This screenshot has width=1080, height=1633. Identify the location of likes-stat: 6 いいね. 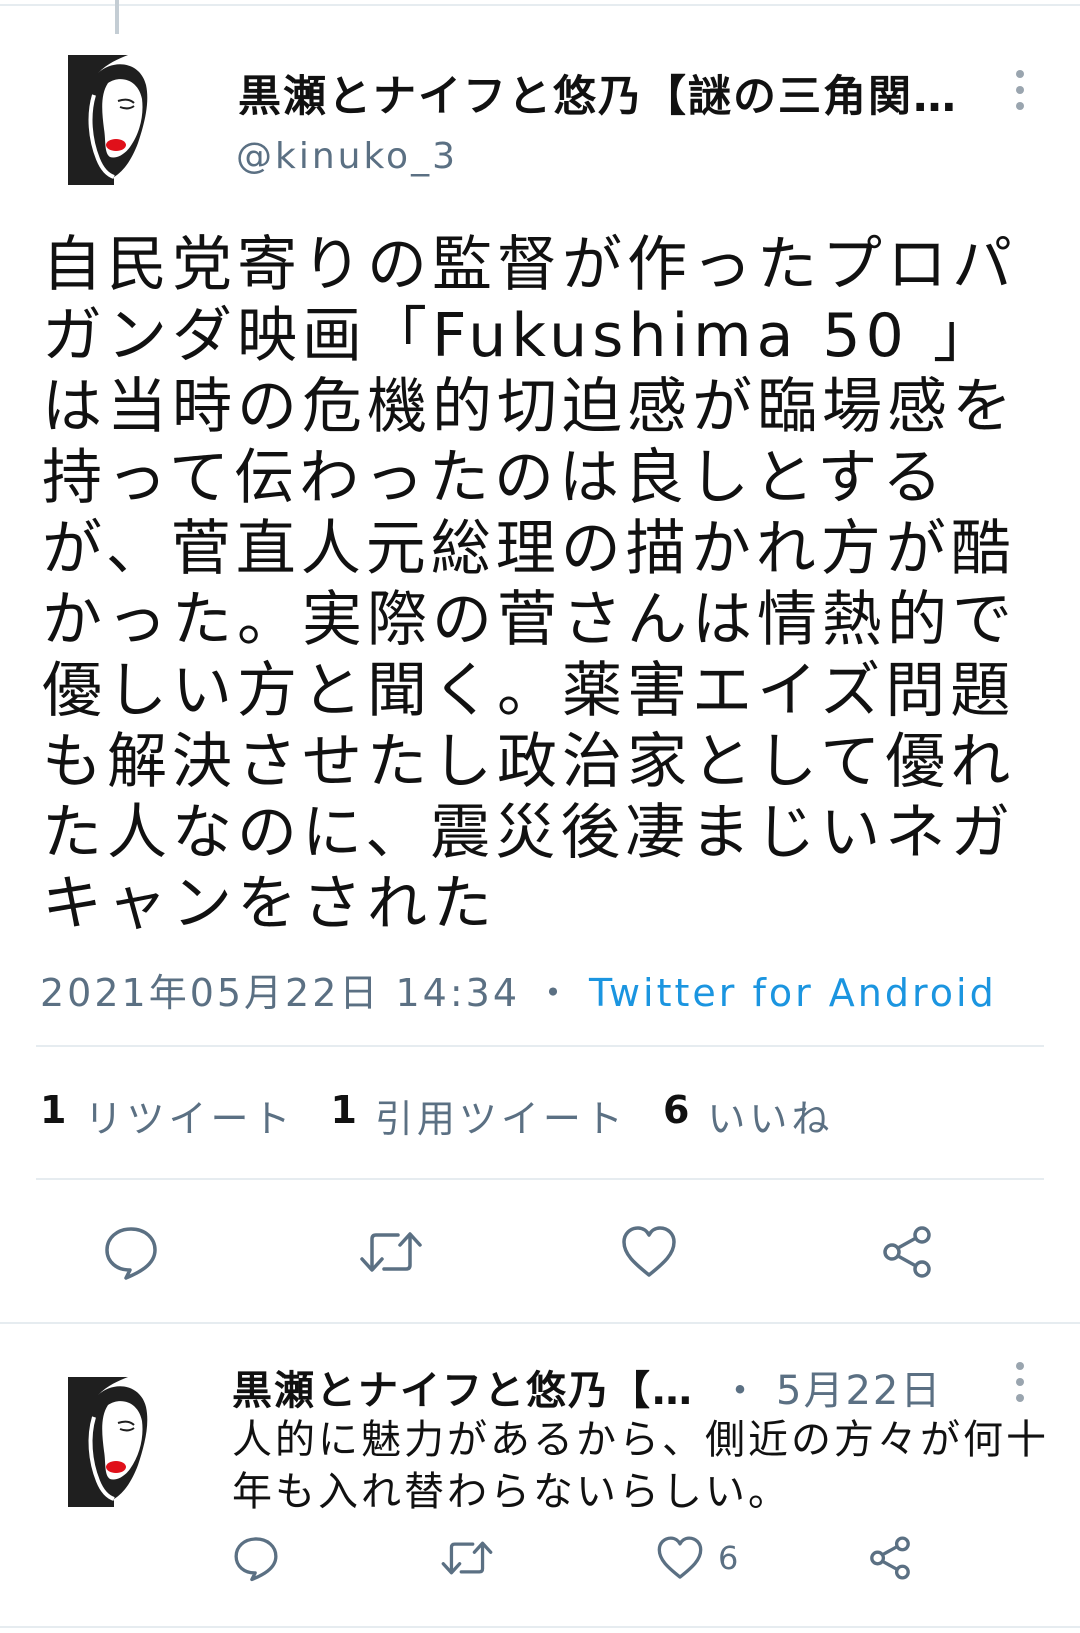
(748, 1115).